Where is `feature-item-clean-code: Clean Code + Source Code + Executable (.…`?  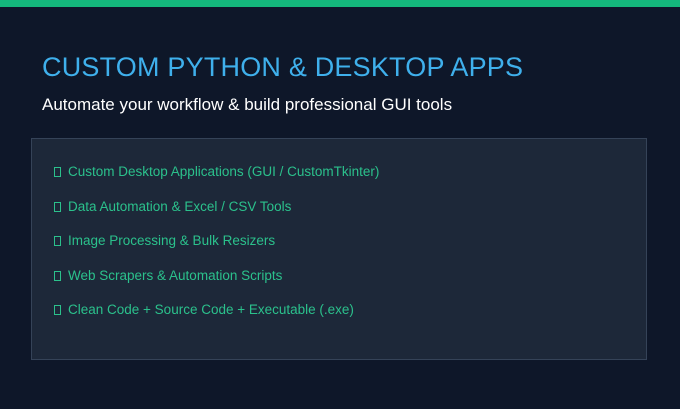 feature-item-clean-code: Clean Code + Source Code + Executable (.… is located at coordinates (216, 319).